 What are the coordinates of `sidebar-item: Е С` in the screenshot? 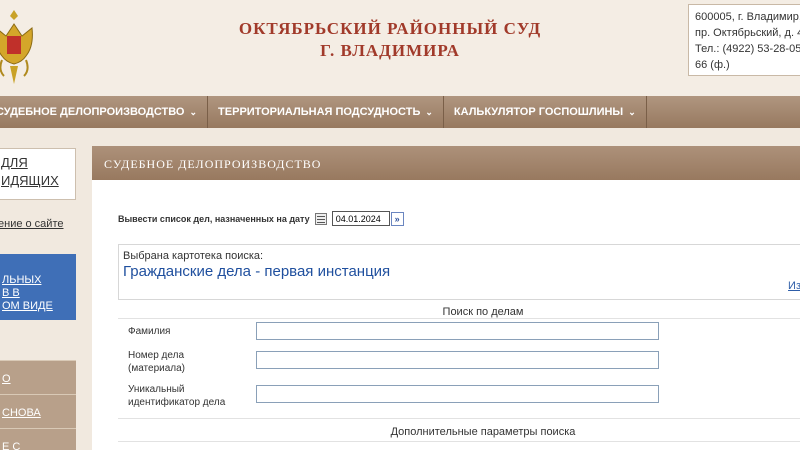 It's located at (38, 439).